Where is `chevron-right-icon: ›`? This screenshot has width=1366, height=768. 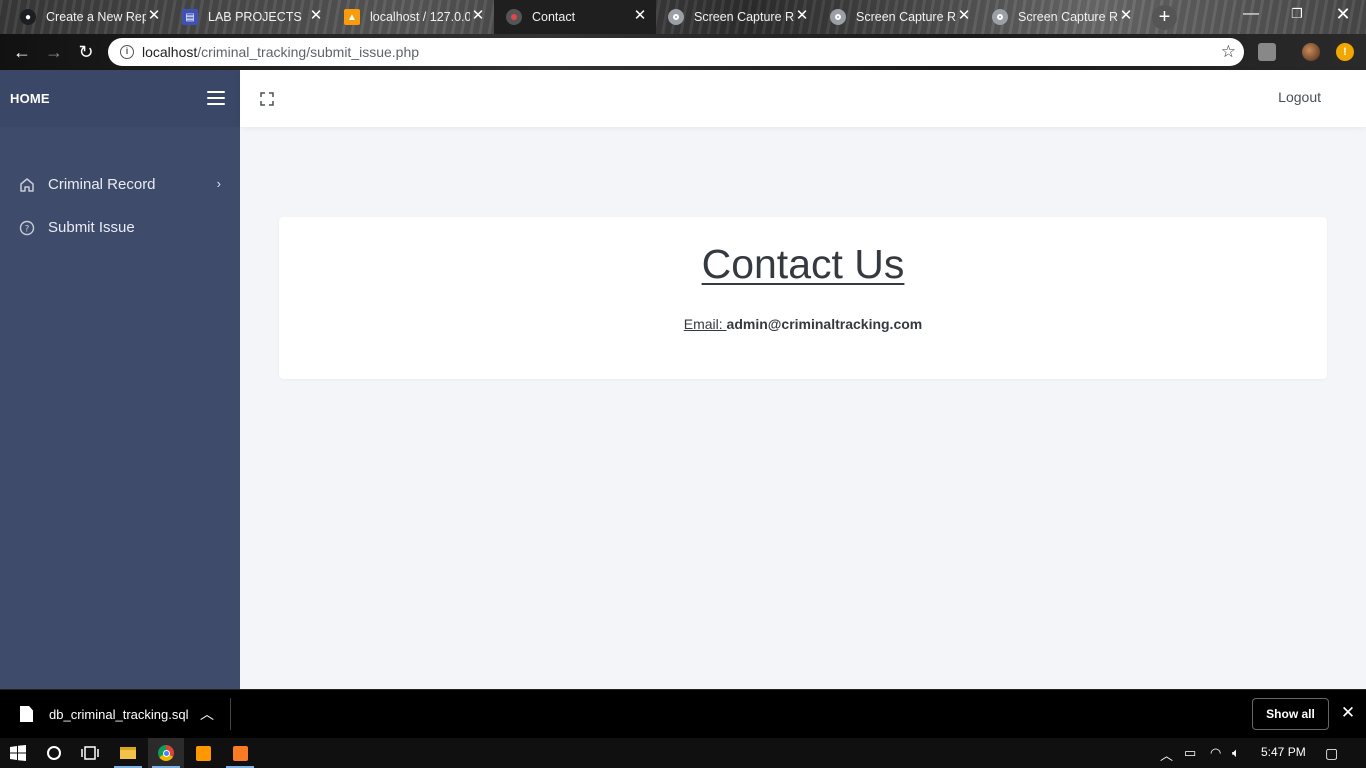 chevron-right-icon: › is located at coordinates (218, 183).